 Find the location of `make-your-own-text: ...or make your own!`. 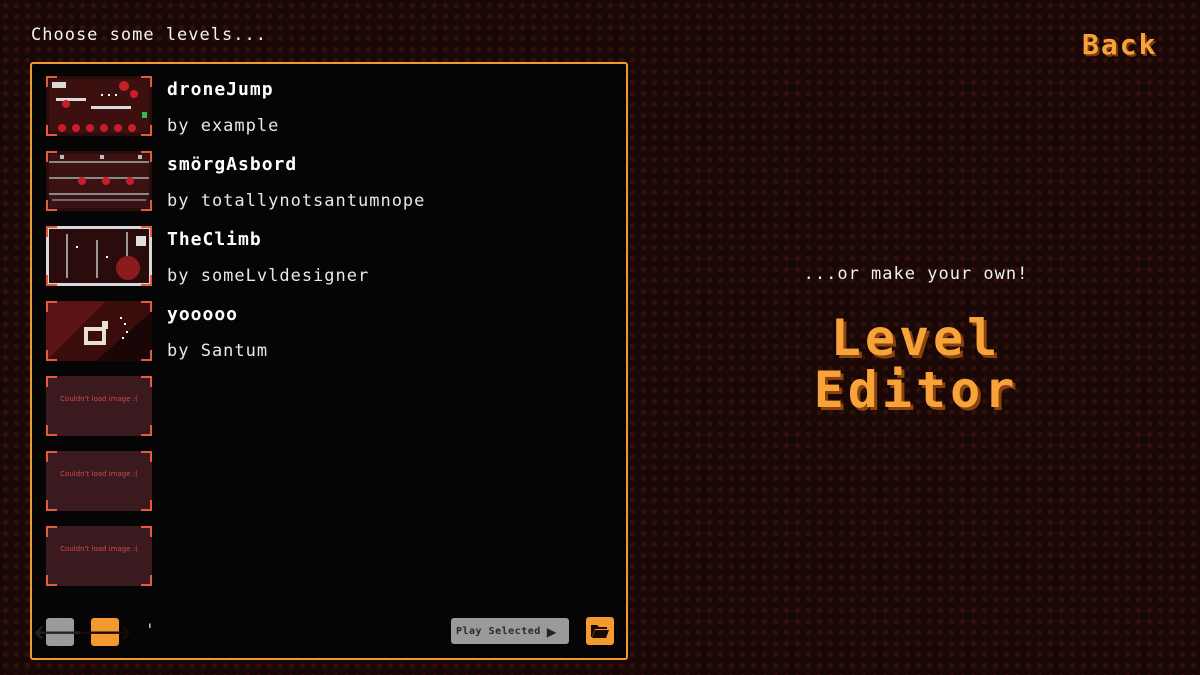

make-your-own-text: ...or make your own! is located at coordinates (916, 274).